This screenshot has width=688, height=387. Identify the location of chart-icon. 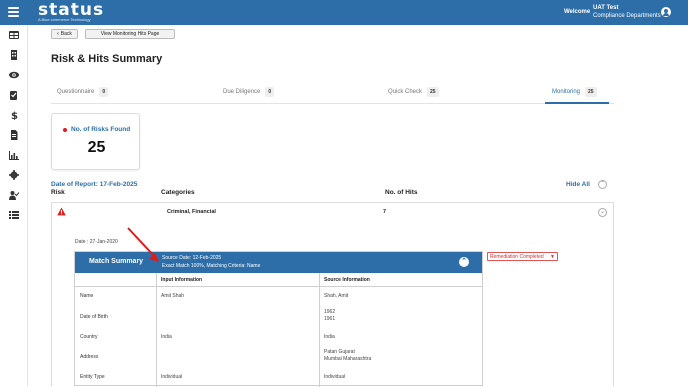
(14, 155).